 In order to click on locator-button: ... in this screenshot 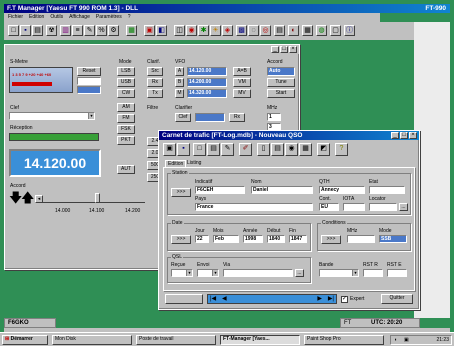, I will do `click(403, 207)`.